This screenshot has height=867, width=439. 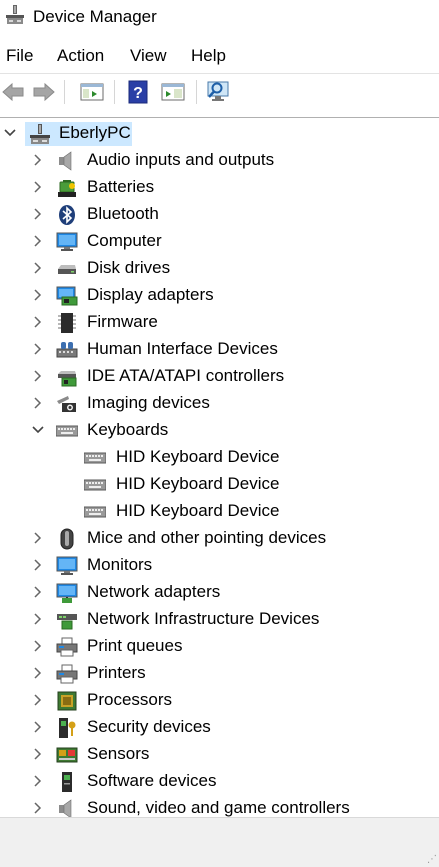 What do you see at coordinates (80, 56) in the screenshot?
I see `menu-action: Action` at bounding box center [80, 56].